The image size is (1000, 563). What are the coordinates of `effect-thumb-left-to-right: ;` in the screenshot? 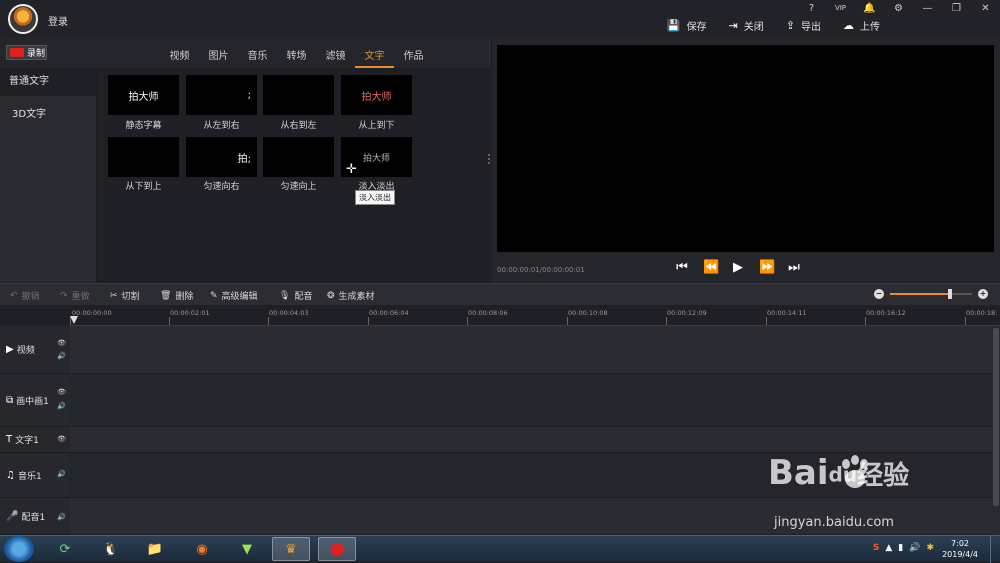 It's located at (221, 95).